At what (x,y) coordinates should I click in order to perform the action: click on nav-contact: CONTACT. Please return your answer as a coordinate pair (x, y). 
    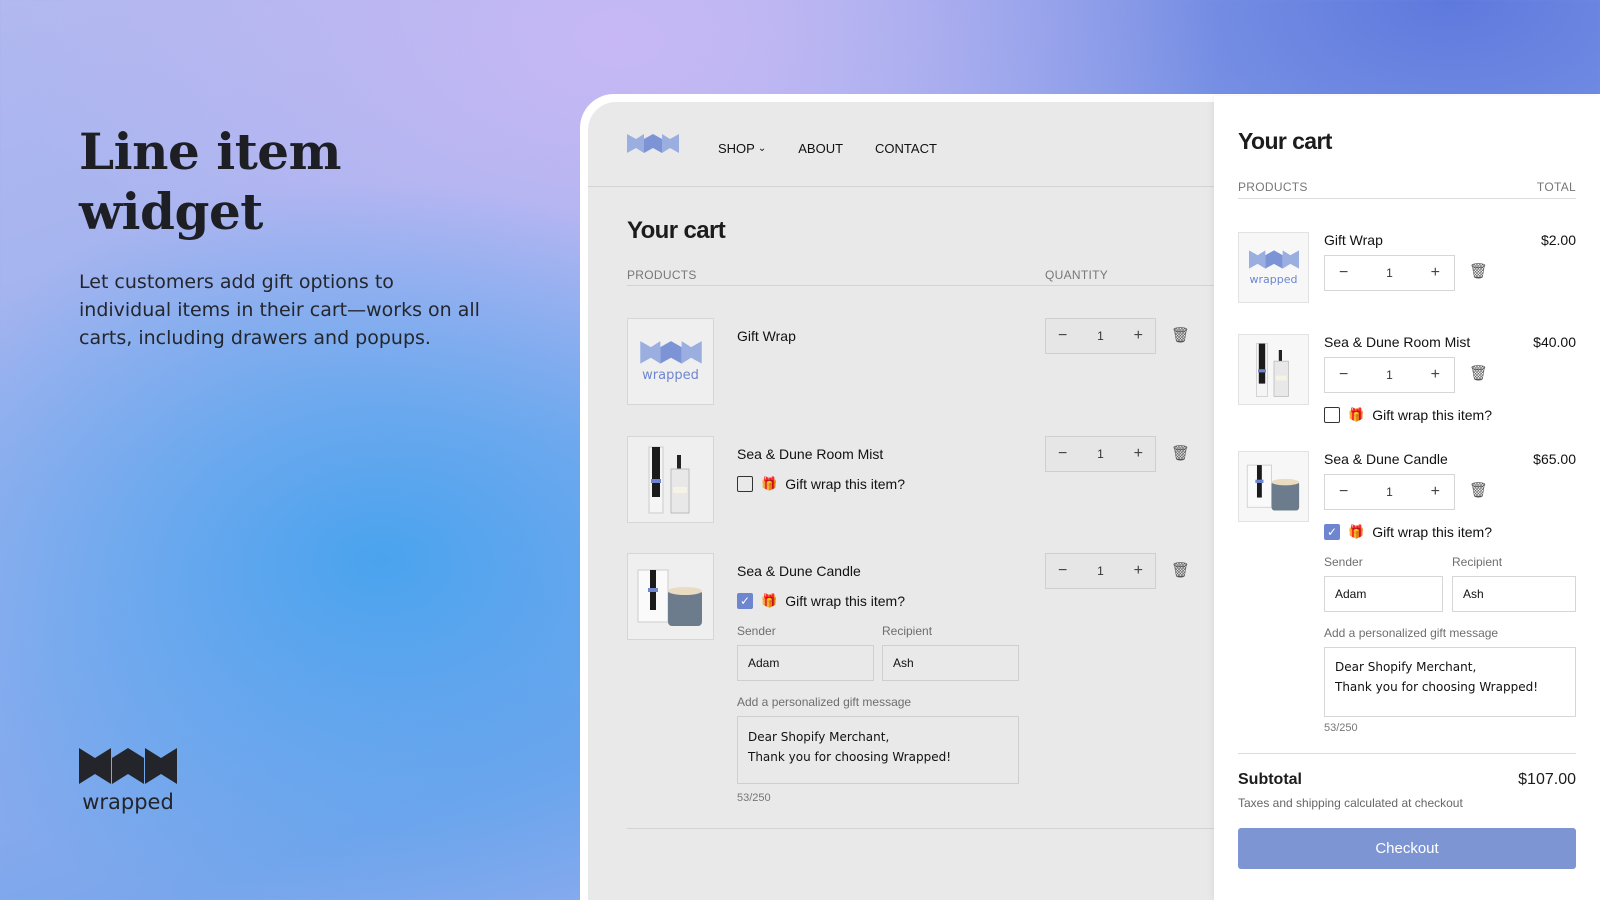
    Looking at the image, I should click on (906, 148).